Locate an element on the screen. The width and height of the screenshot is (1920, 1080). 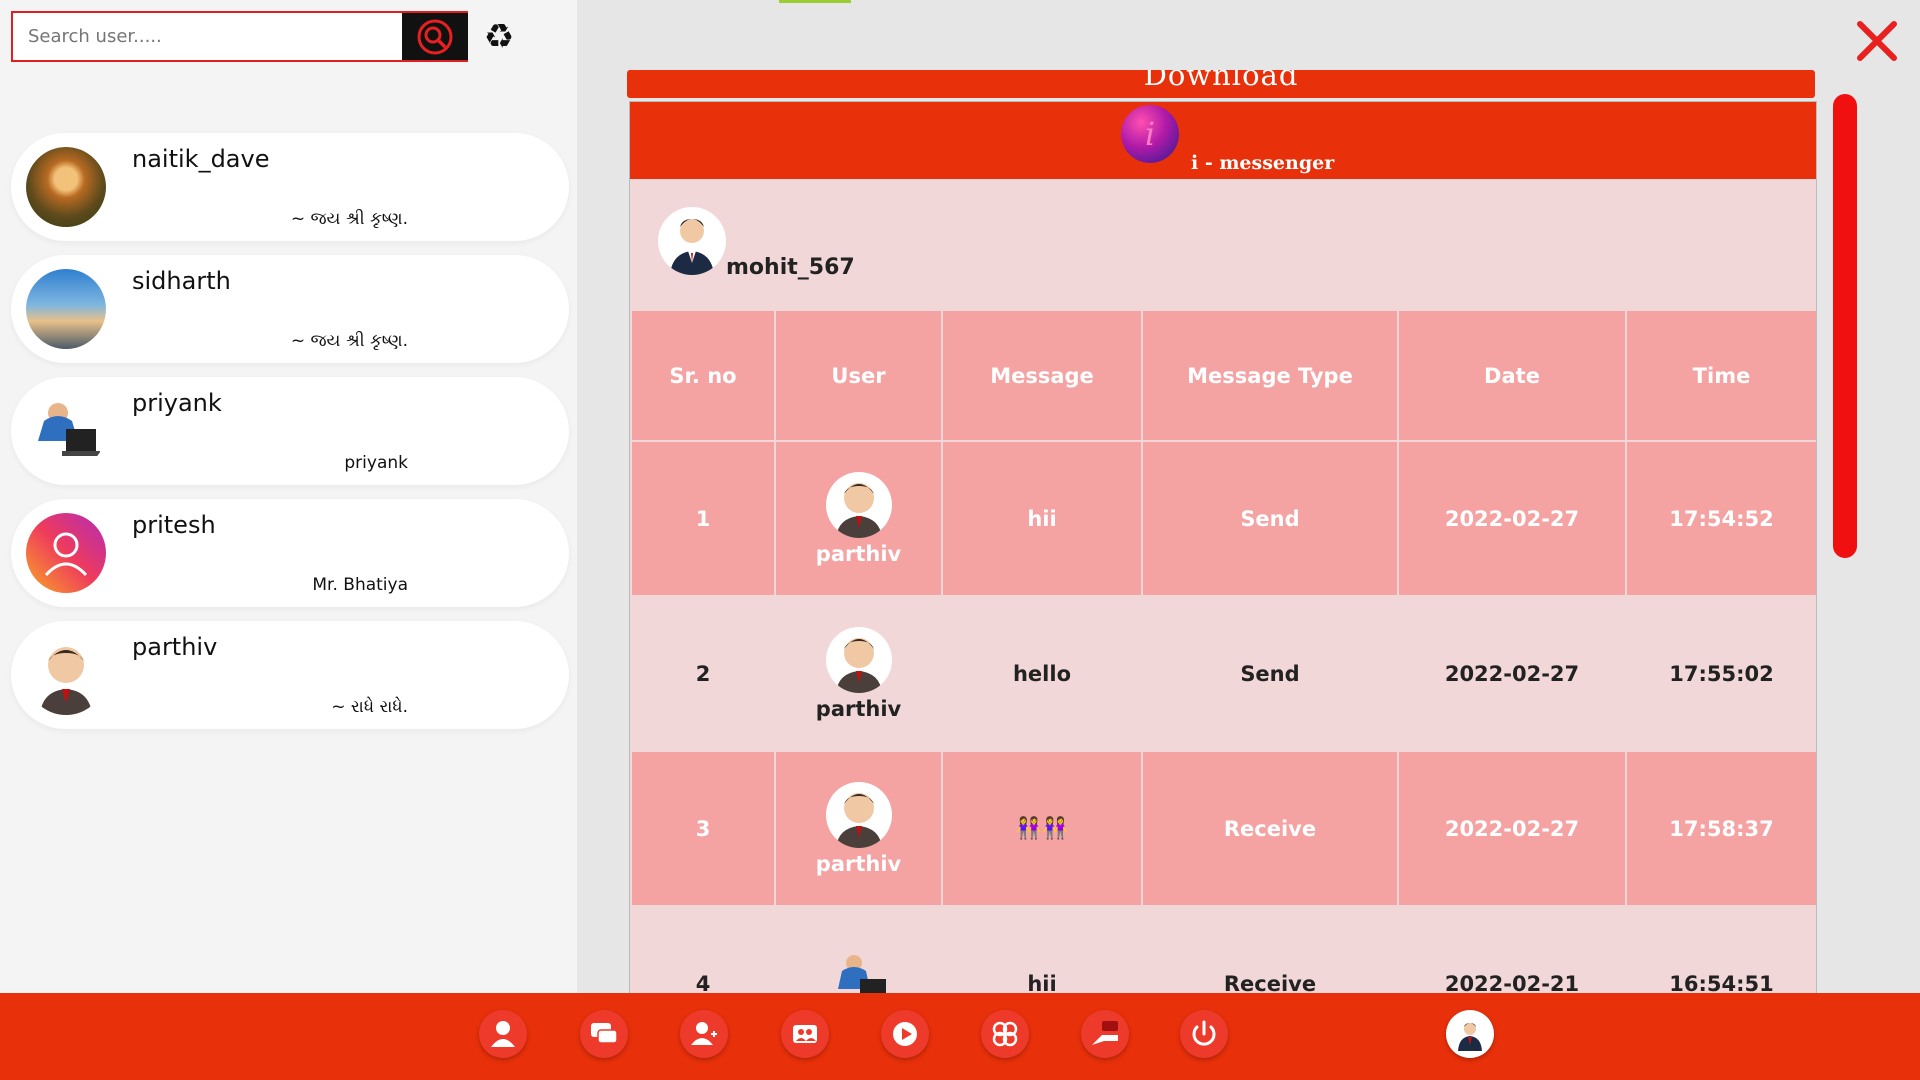
contact-item: naitik_dave ~ જય શ્રી કૃષ્ણ. is located at coordinates (290, 187).